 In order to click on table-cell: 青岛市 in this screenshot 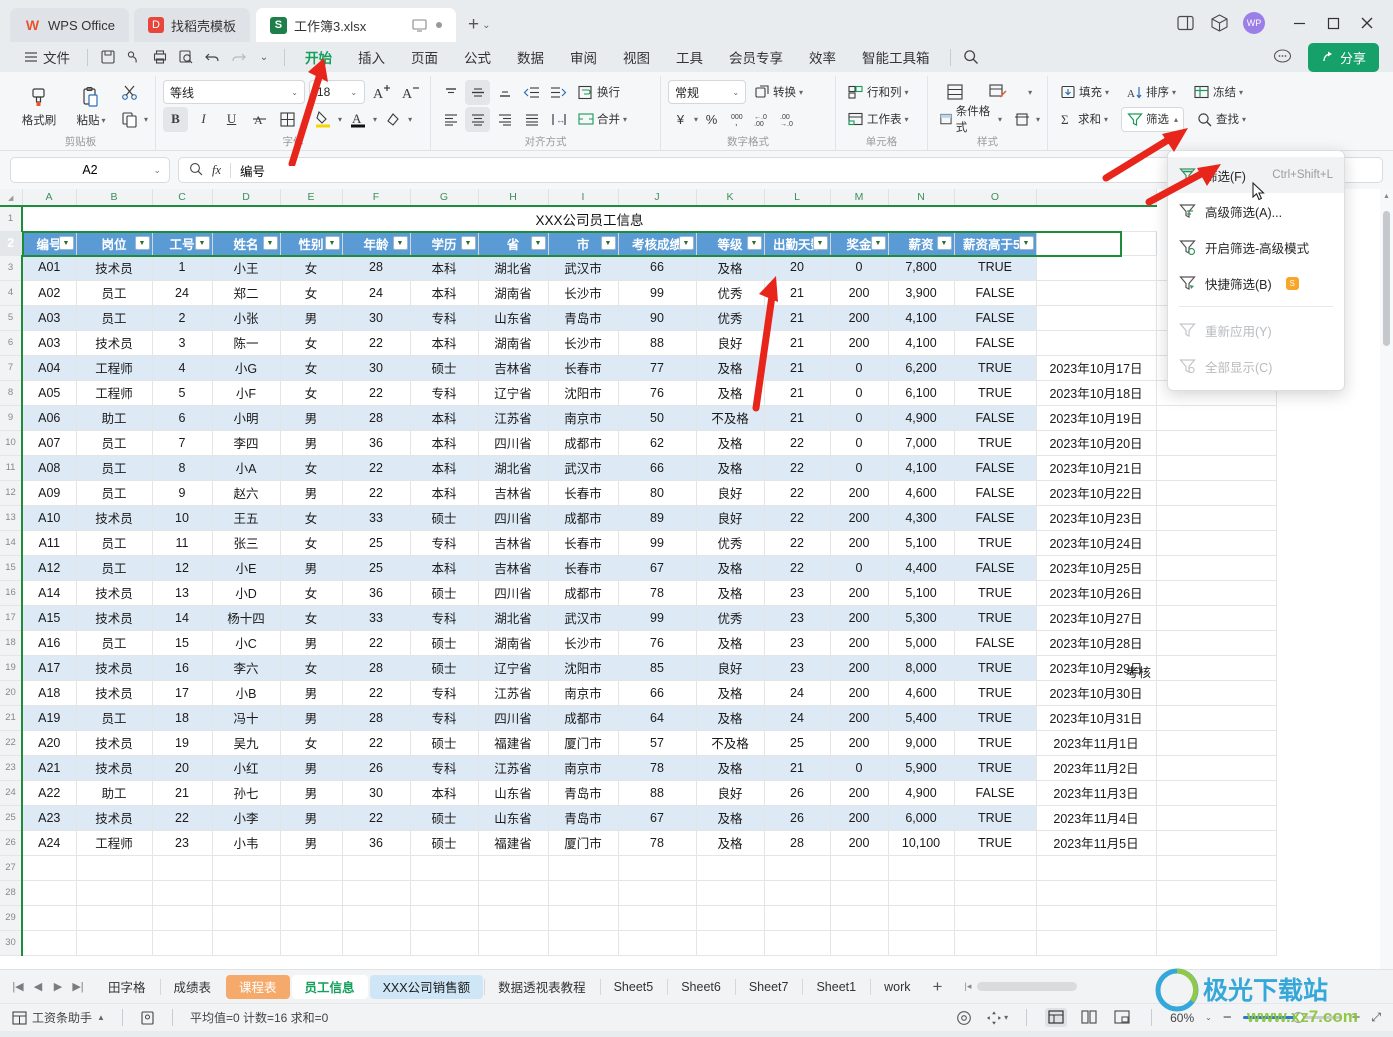, I will do `click(583, 318)`.